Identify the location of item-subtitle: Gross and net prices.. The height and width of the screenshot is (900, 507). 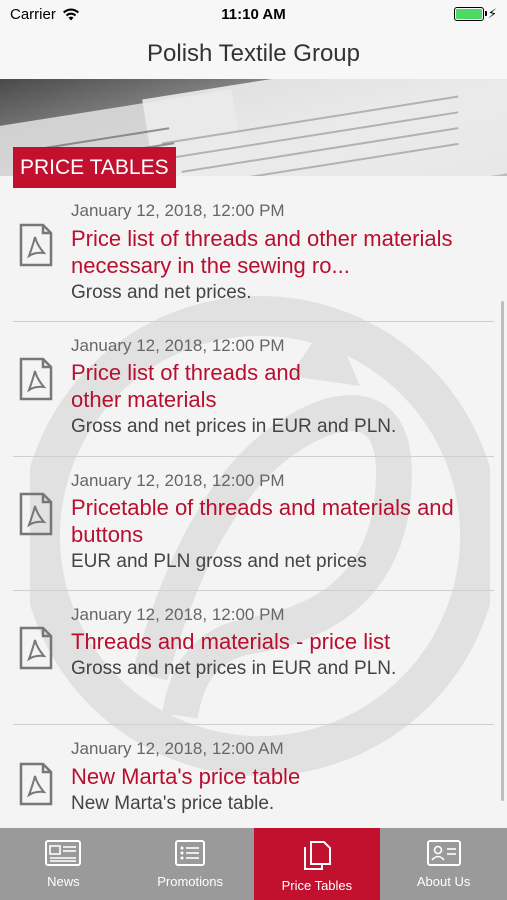
(161, 292).